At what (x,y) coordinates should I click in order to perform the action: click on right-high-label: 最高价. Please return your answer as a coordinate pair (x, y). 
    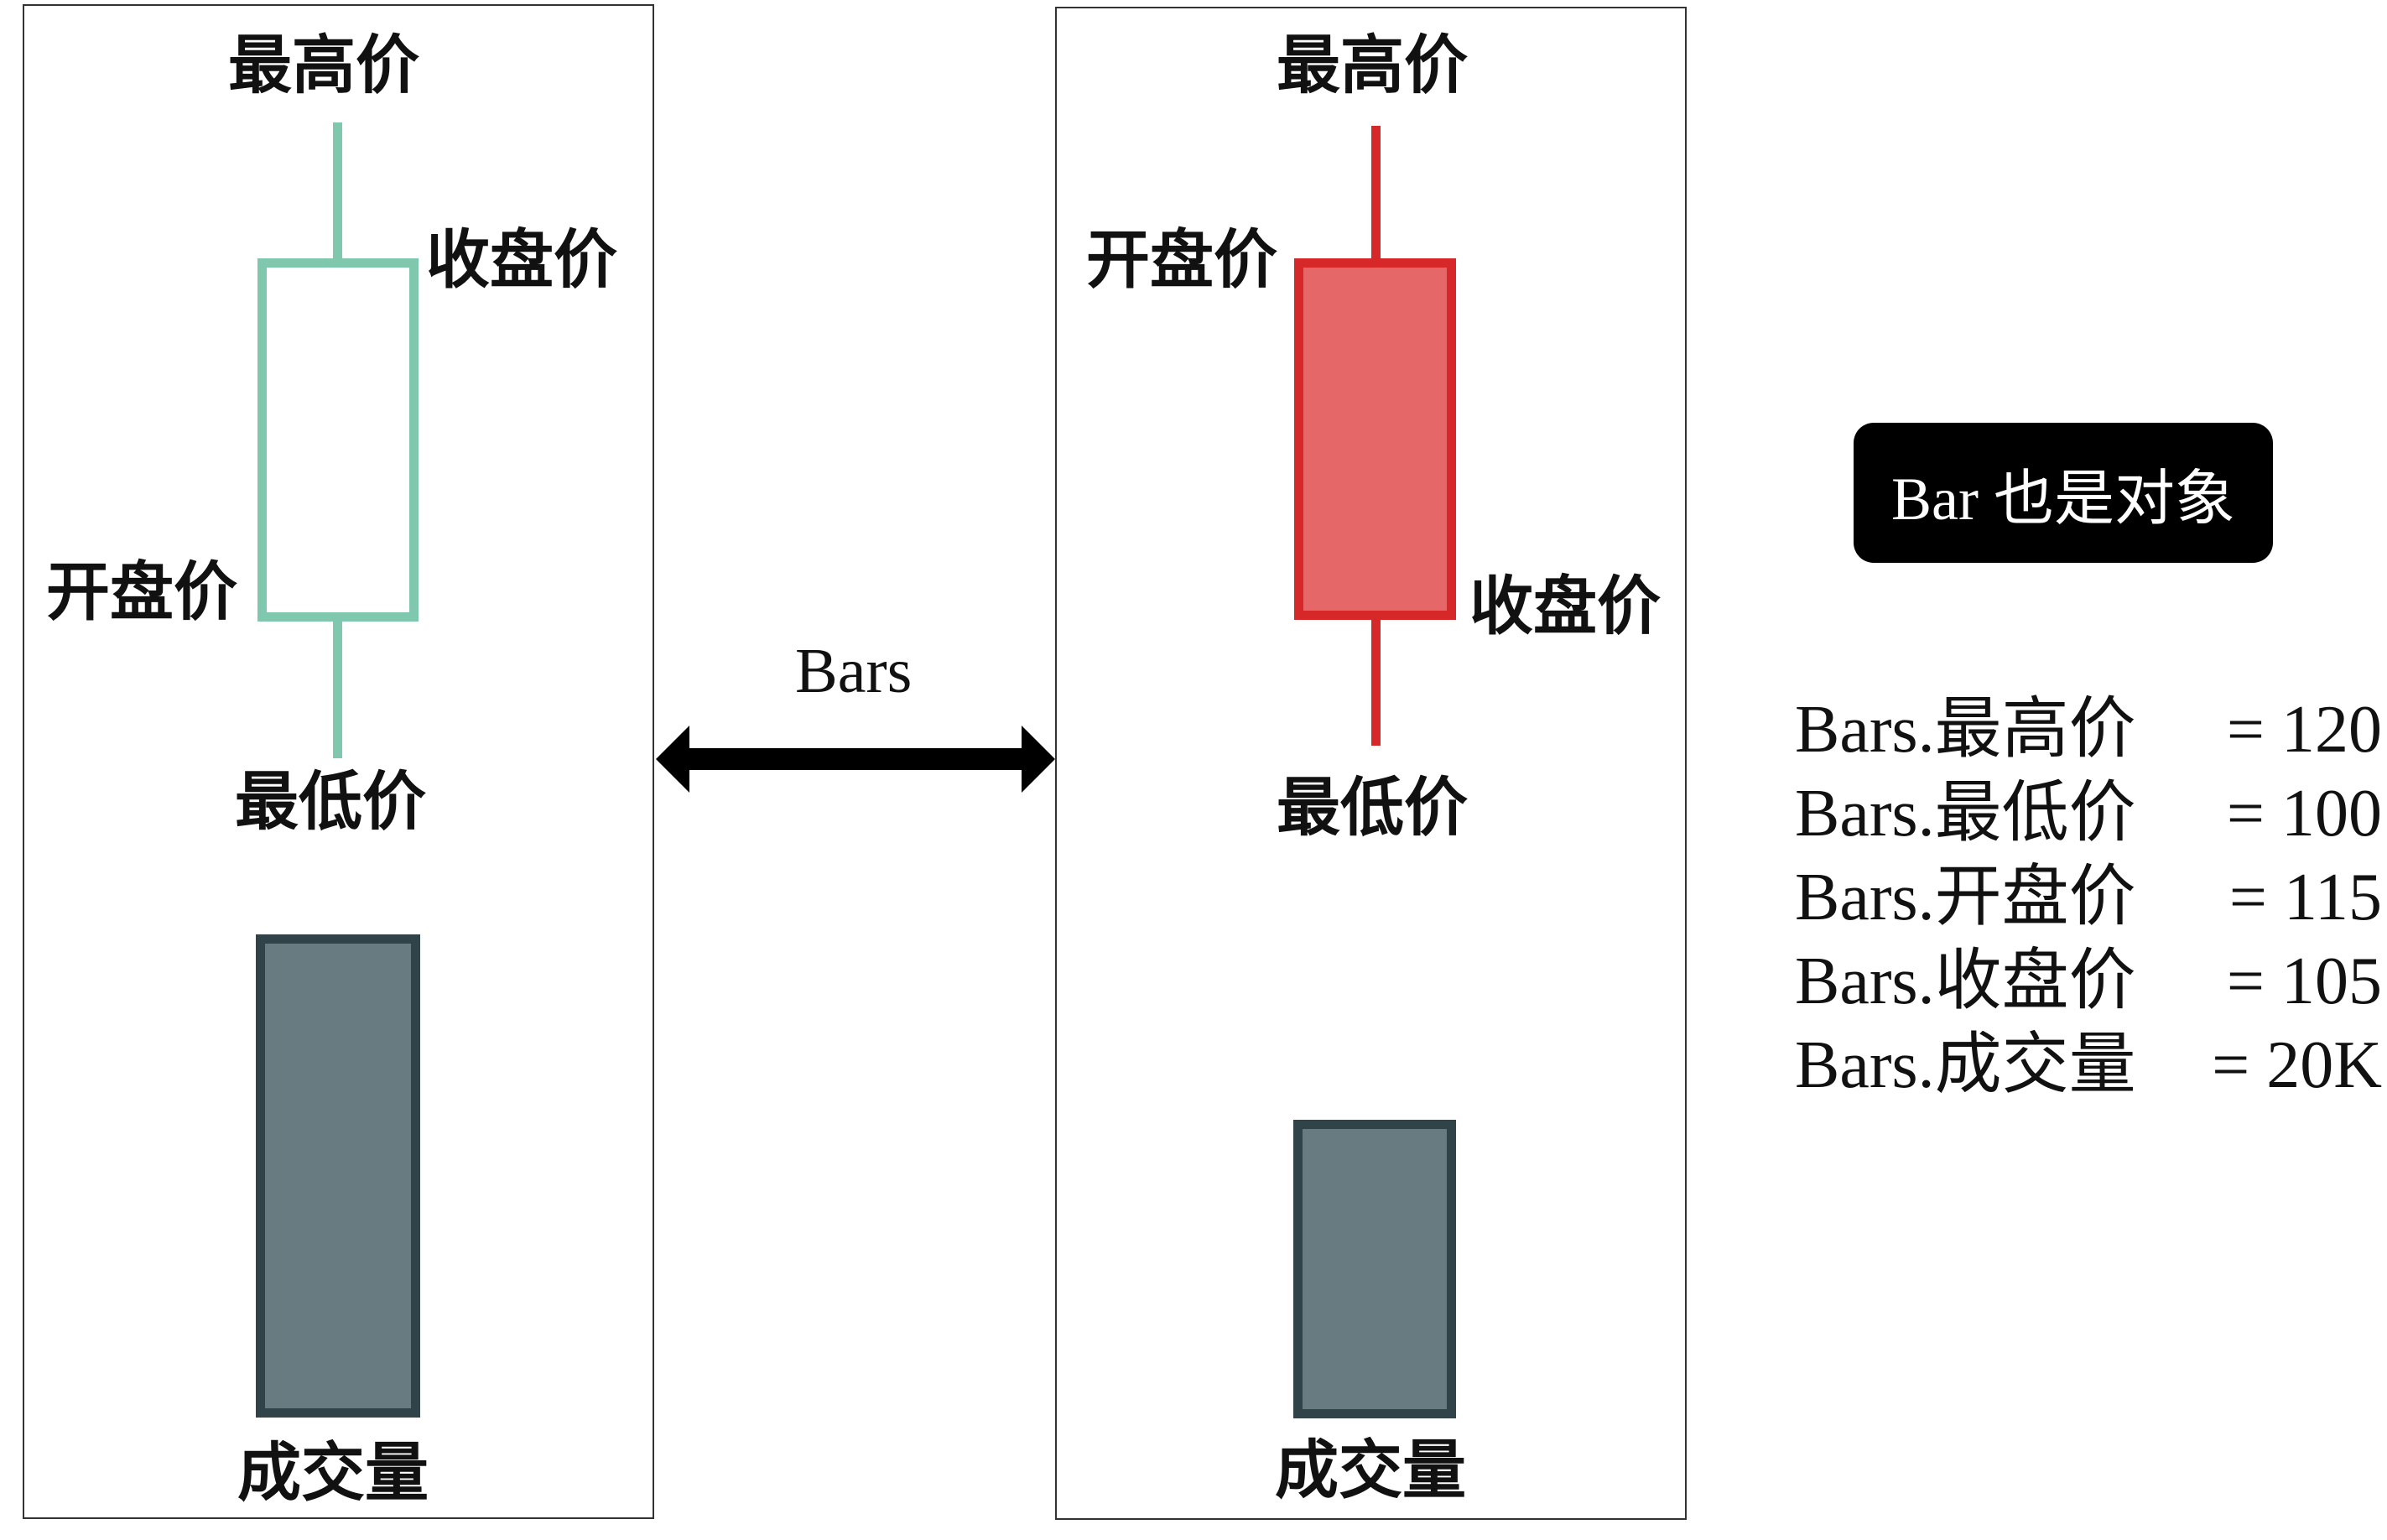
    Looking at the image, I should click on (1372, 65).